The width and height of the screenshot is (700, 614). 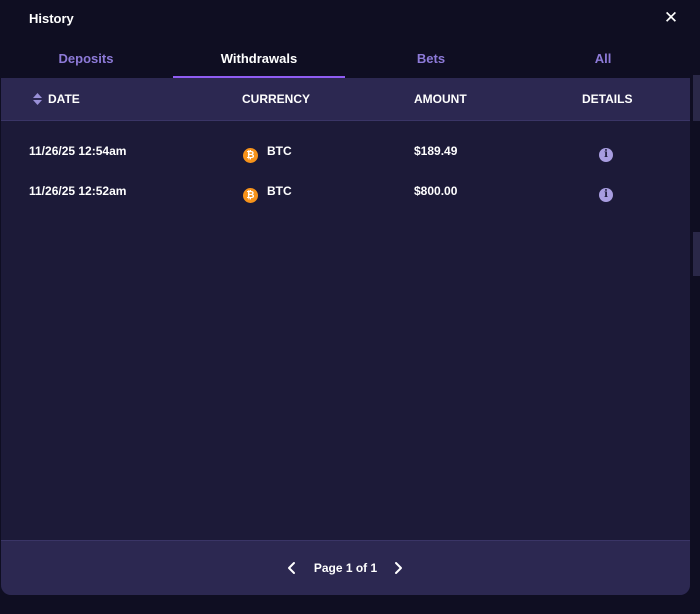 What do you see at coordinates (51, 18) in the screenshot?
I see `modal-title: History` at bounding box center [51, 18].